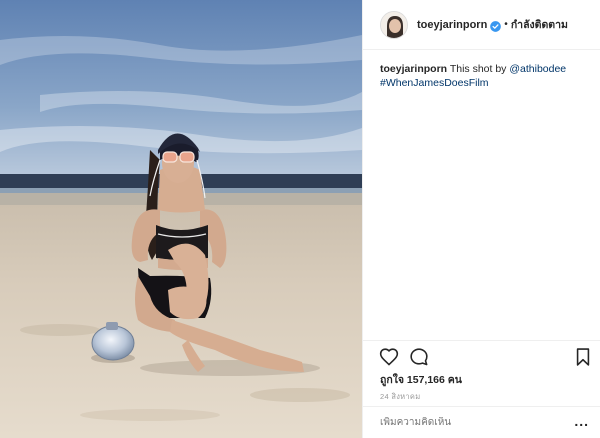 The height and width of the screenshot is (438, 600). Describe the element at coordinates (400, 397) in the screenshot. I see `post-date: 24 สิงหาคม` at that location.